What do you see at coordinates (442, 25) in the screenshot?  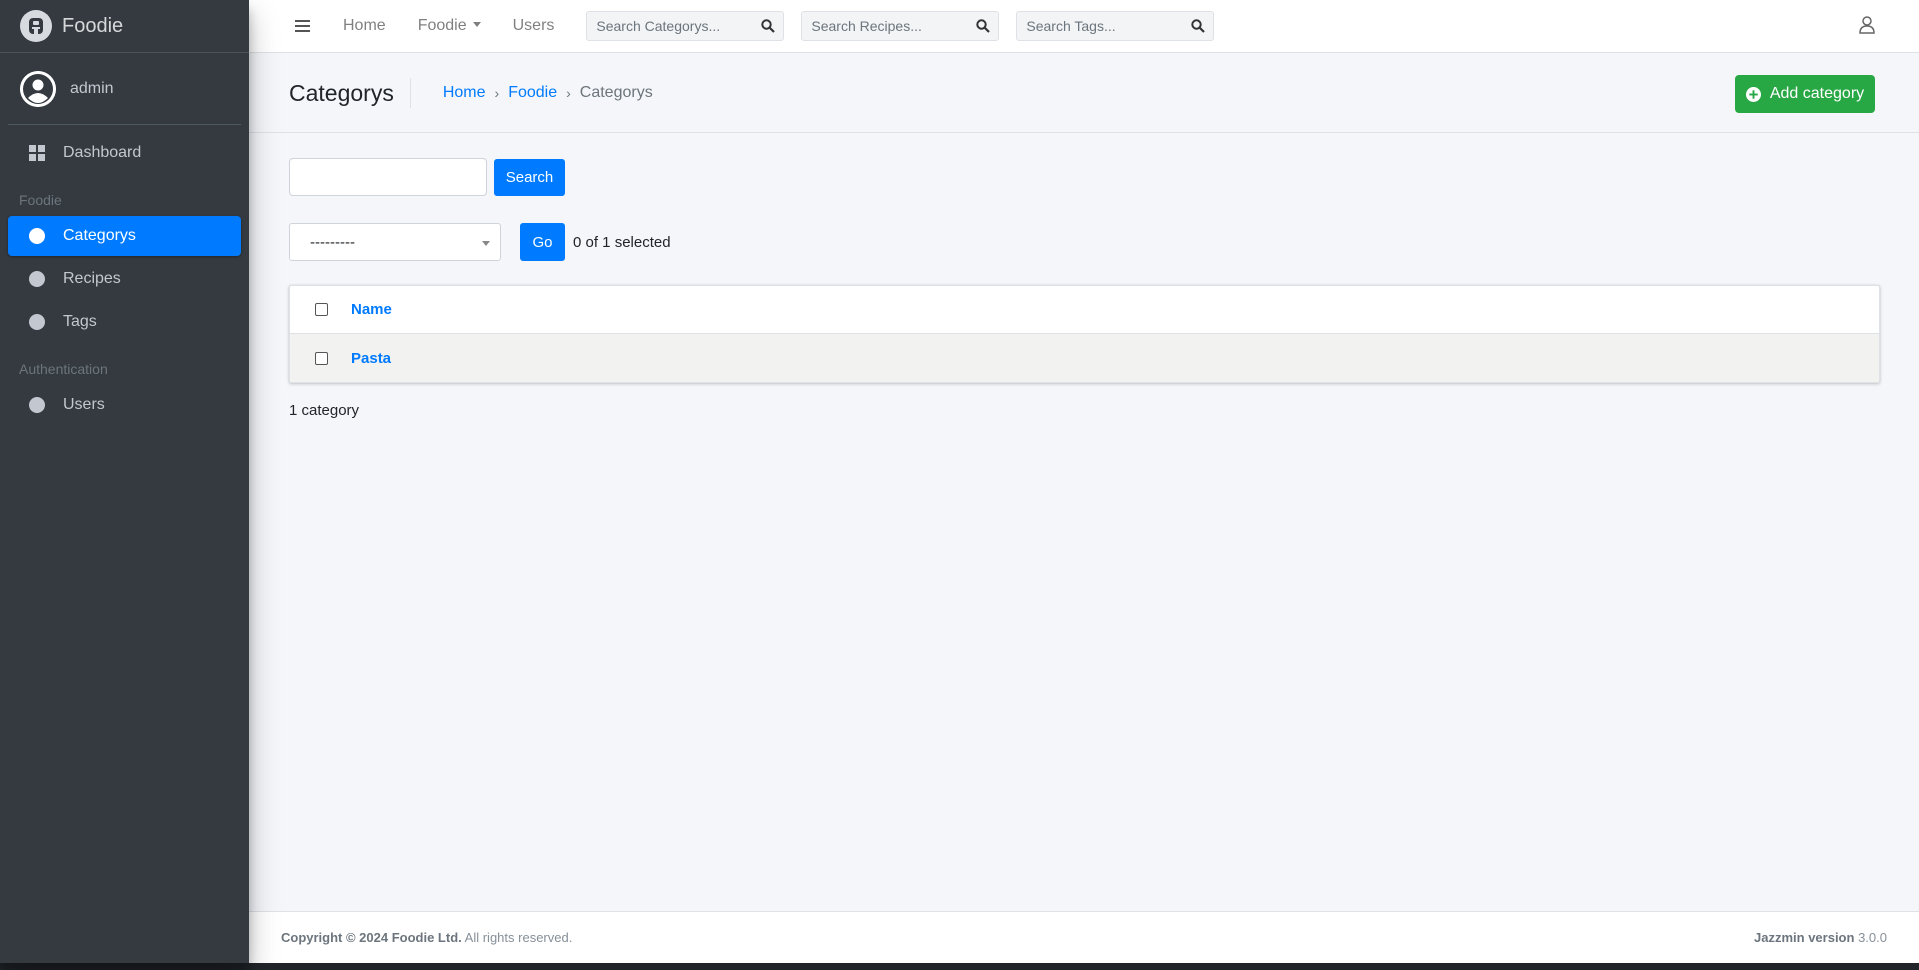 I see `nav-dropdown-label: Foodie` at bounding box center [442, 25].